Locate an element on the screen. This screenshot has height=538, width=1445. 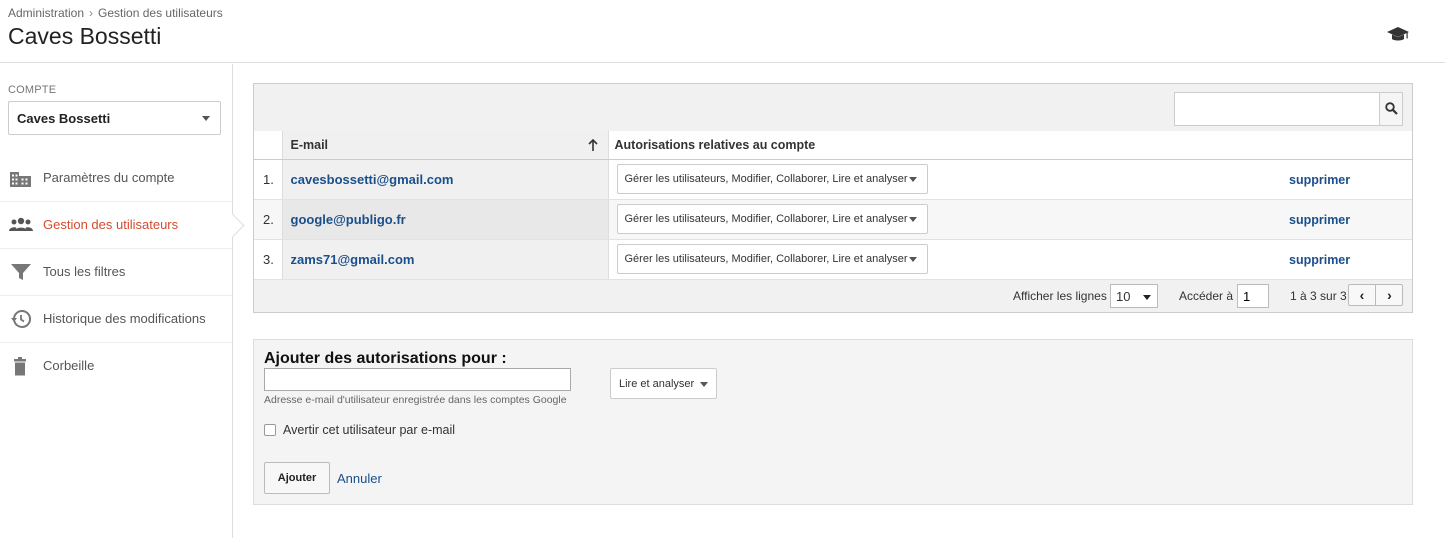
pagination-buttons: ‹ › is located at coordinates (1375, 295).